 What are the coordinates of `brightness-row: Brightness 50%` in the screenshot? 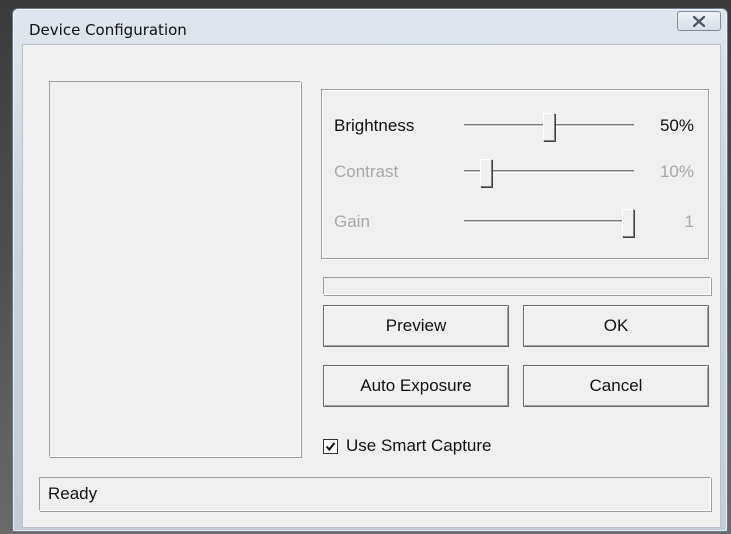 It's located at (515, 125).